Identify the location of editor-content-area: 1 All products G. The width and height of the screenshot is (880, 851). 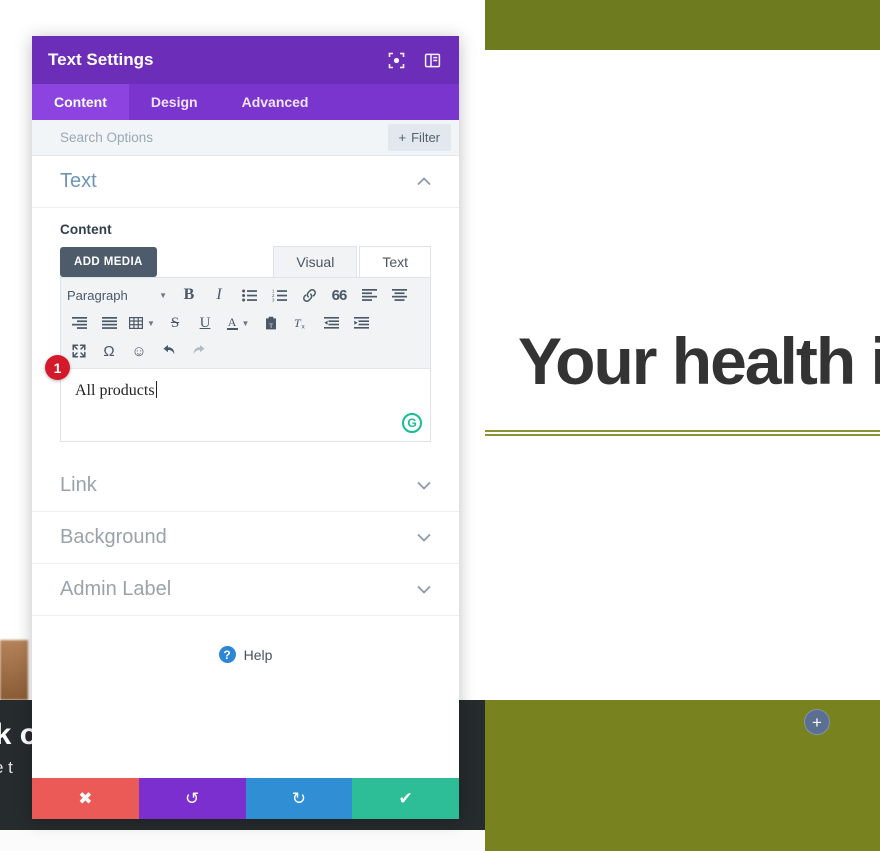
(237, 398).